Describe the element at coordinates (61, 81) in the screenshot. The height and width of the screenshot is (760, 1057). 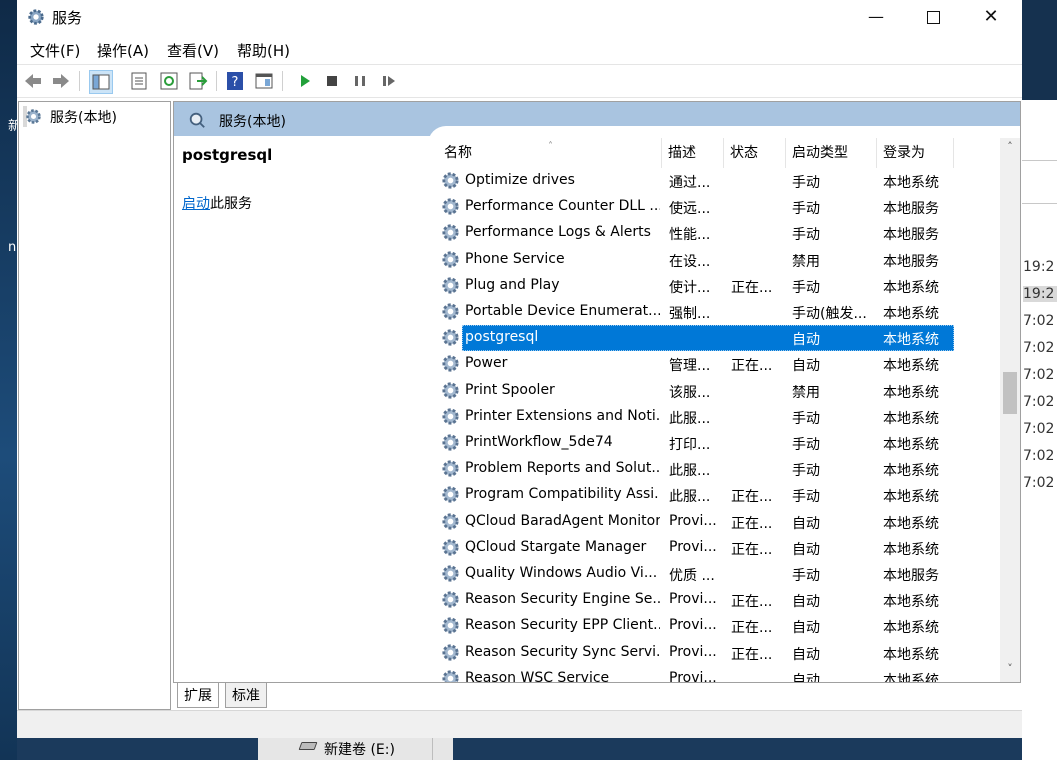
I see `forward-arrow-icon` at that location.